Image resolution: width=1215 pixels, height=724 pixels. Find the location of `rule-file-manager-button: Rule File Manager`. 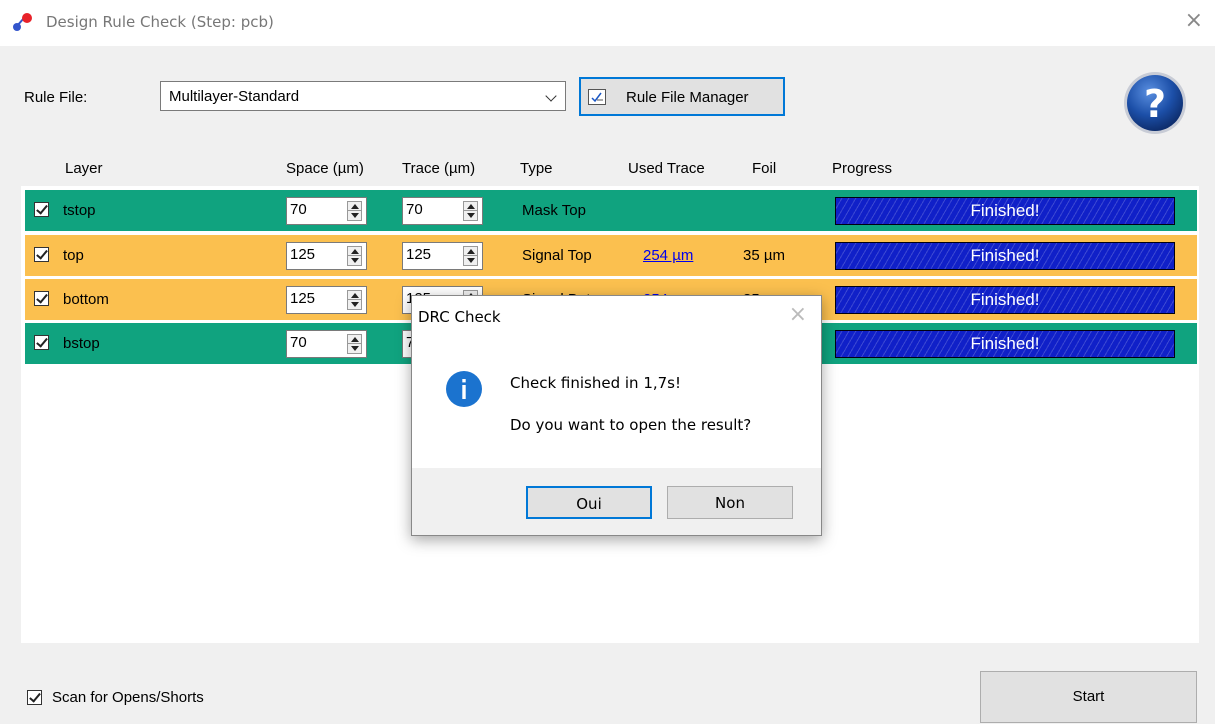

rule-file-manager-button: Rule File Manager is located at coordinates (682, 96).